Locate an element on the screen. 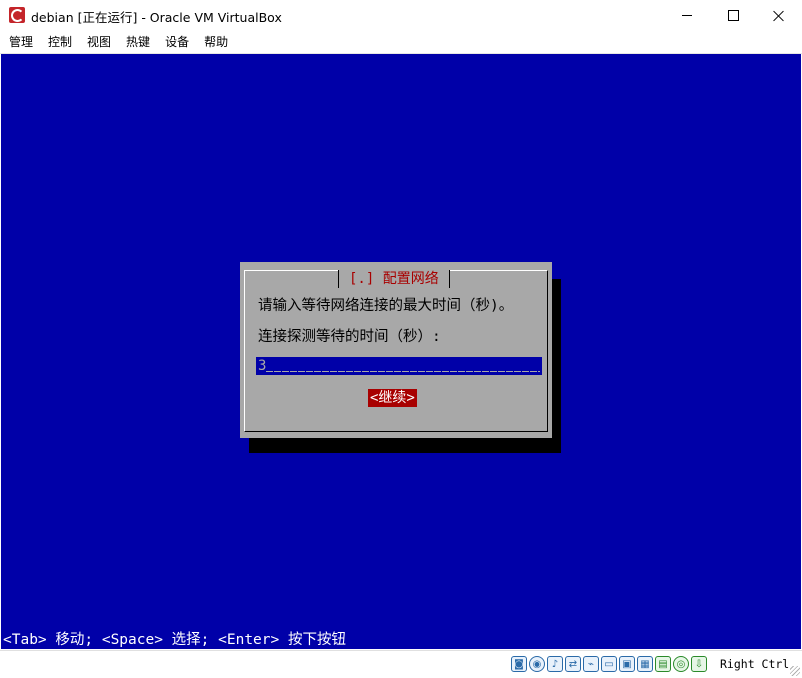 This screenshot has width=802, height=678. minimize-button is located at coordinates (687, 15).